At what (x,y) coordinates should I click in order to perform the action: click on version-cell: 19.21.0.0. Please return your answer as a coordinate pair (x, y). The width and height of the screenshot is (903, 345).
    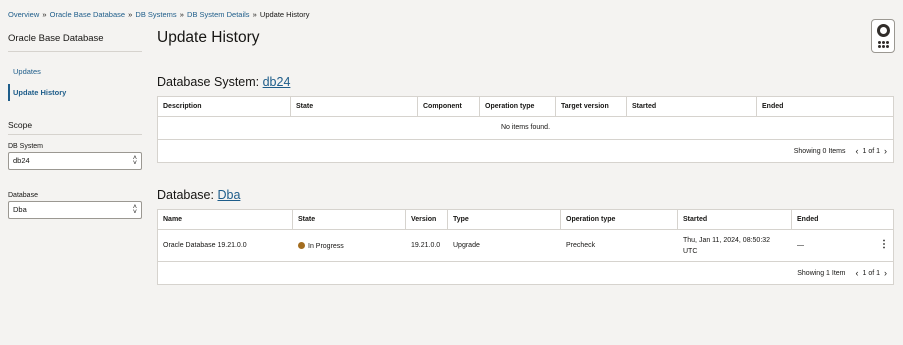
    Looking at the image, I should click on (426, 245).